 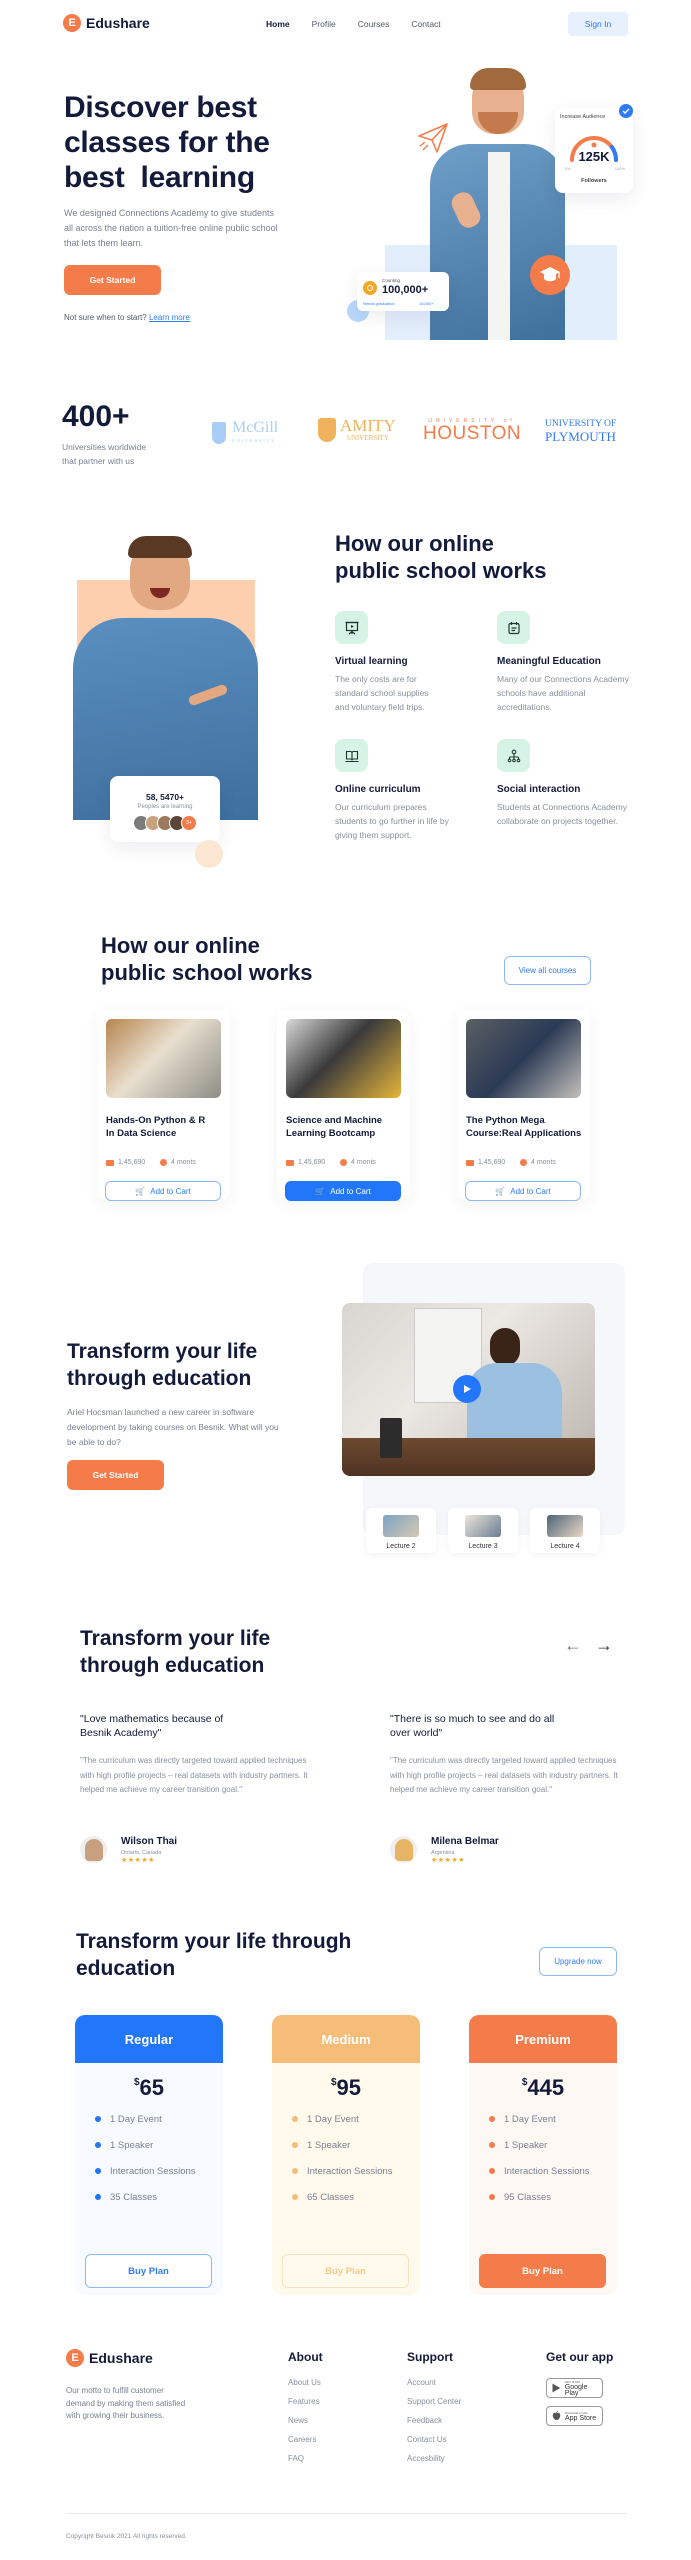 What do you see at coordinates (578, 1961) in the screenshot?
I see `upgrade-now-button: Upgrade now` at bounding box center [578, 1961].